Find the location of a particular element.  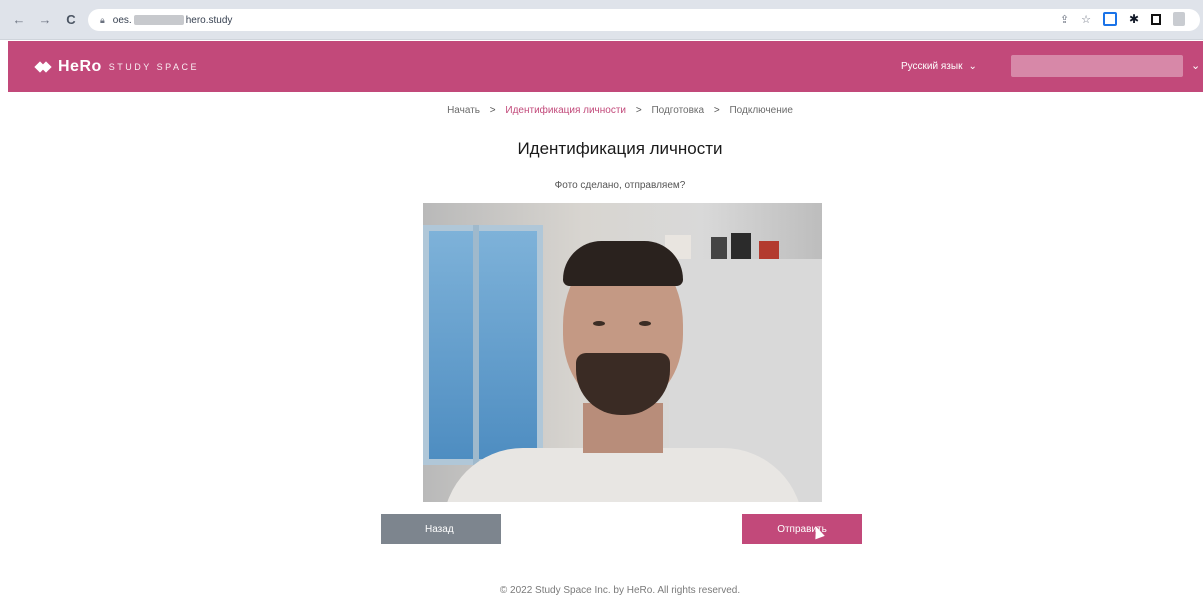

extension-icon is located at coordinates (1109, 19).